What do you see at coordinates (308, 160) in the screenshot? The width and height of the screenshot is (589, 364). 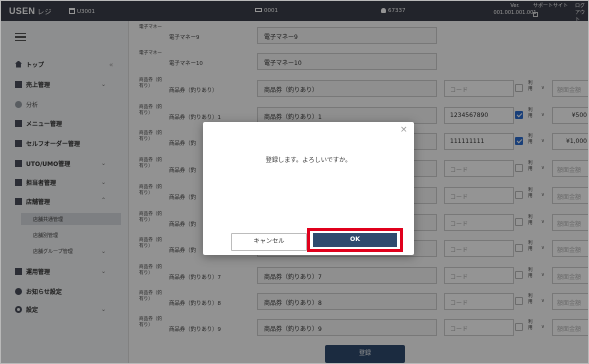 I see `dialog-message: 登録します。よろしいですか。` at bounding box center [308, 160].